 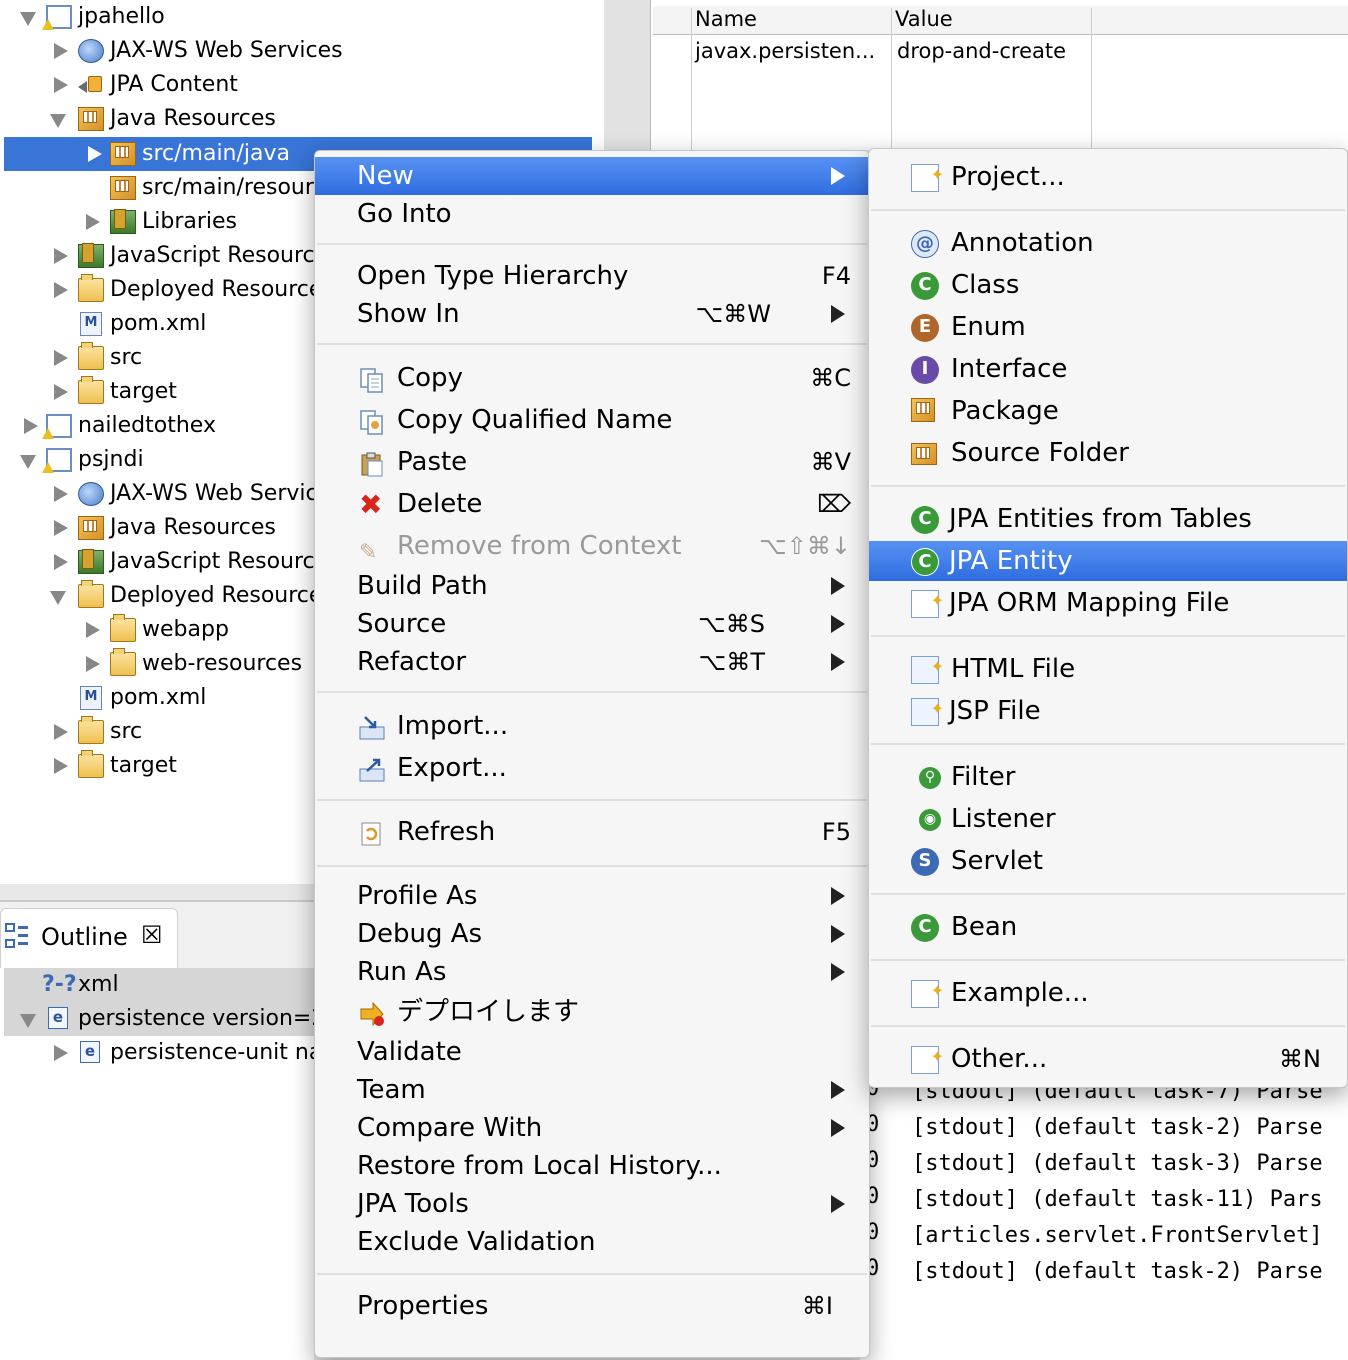 I want to click on menu-item-show-in: Show In ⌥⌘W, so click(x=592, y=314).